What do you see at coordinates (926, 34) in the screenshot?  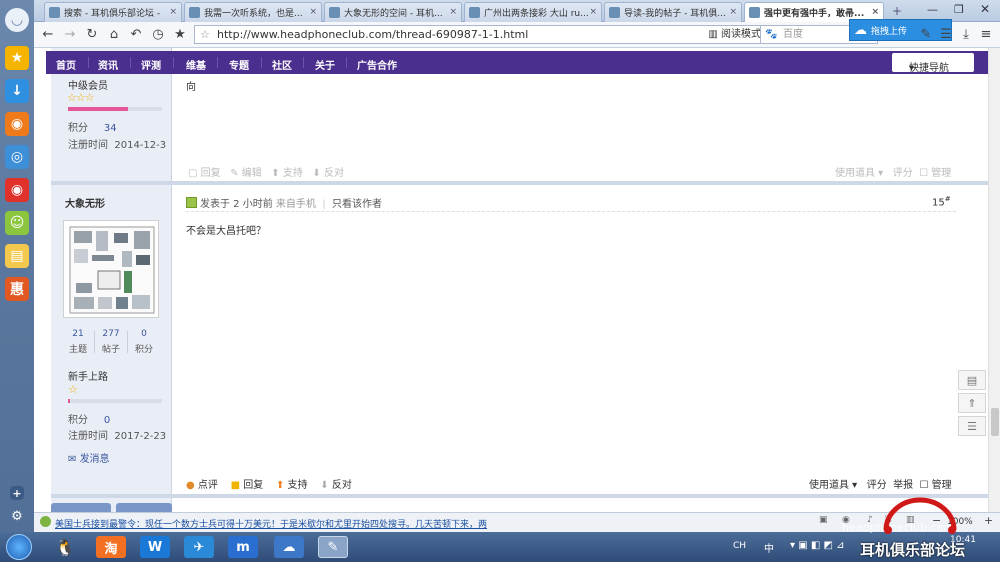 I see `pen-icon: ✎` at bounding box center [926, 34].